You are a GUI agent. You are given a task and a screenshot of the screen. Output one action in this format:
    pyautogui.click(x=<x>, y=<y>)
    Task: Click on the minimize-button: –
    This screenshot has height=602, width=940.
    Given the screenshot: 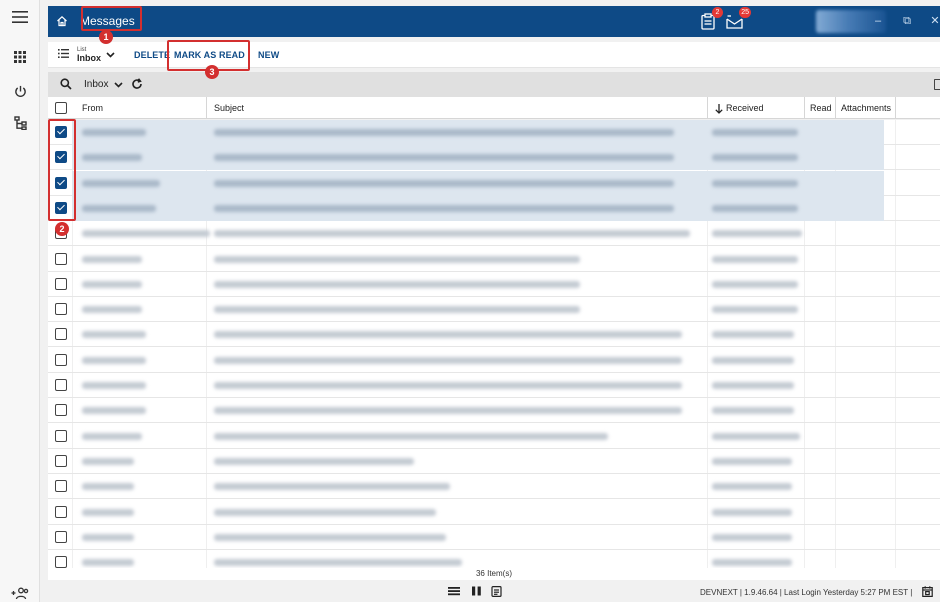 What is the action you would take?
    pyautogui.click(x=878, y=21)
    